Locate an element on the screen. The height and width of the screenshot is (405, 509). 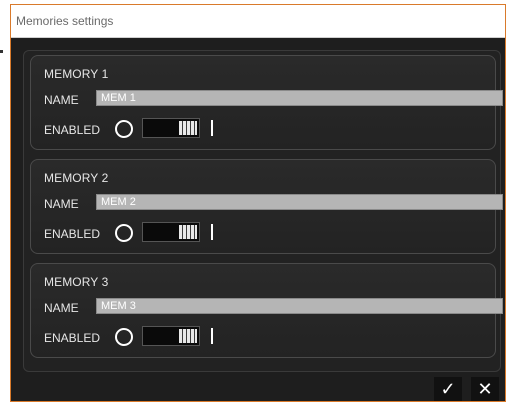
memory-3-name-input is located at coordinates (299, 306).